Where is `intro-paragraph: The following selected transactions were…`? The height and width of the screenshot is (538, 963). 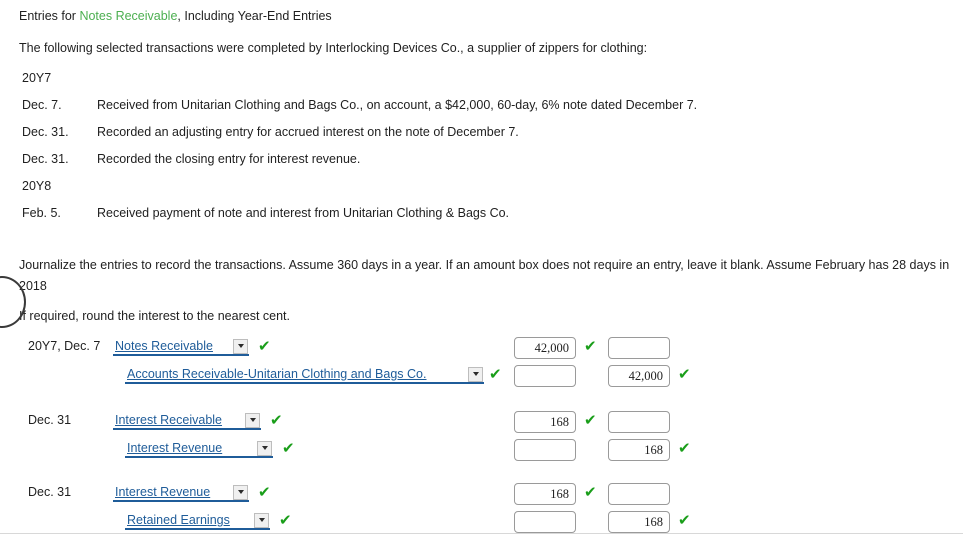
intro-paragraph: The following selected transactions were… is located at coordinates (333, 48).